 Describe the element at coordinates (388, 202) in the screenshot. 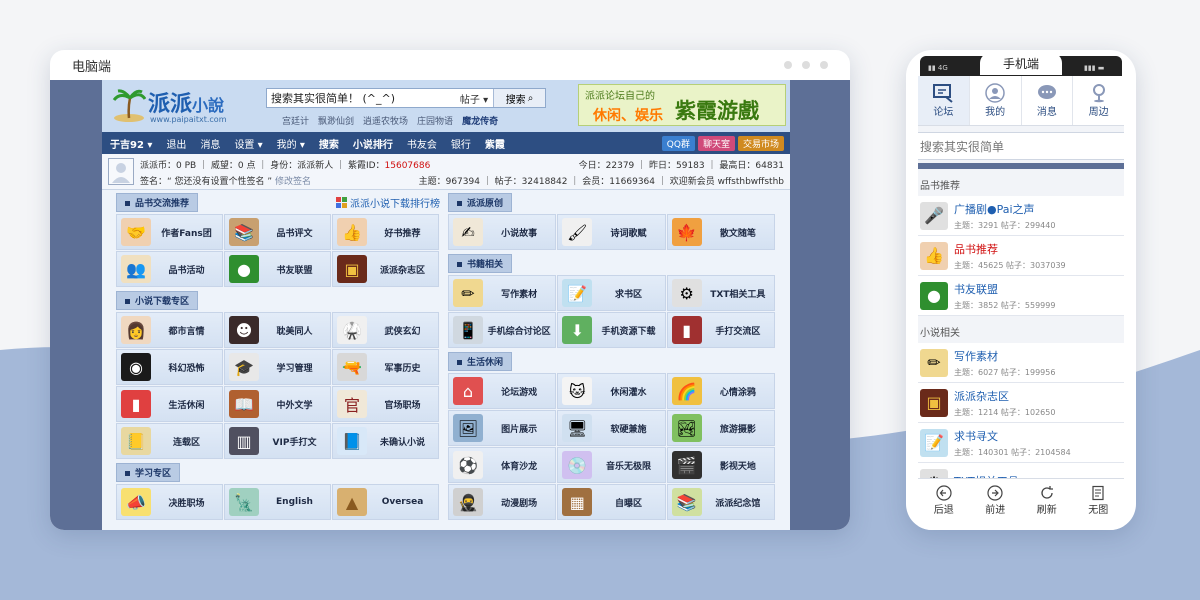

I see `download-rank-link: 派派小说下载排行榜` at that location.